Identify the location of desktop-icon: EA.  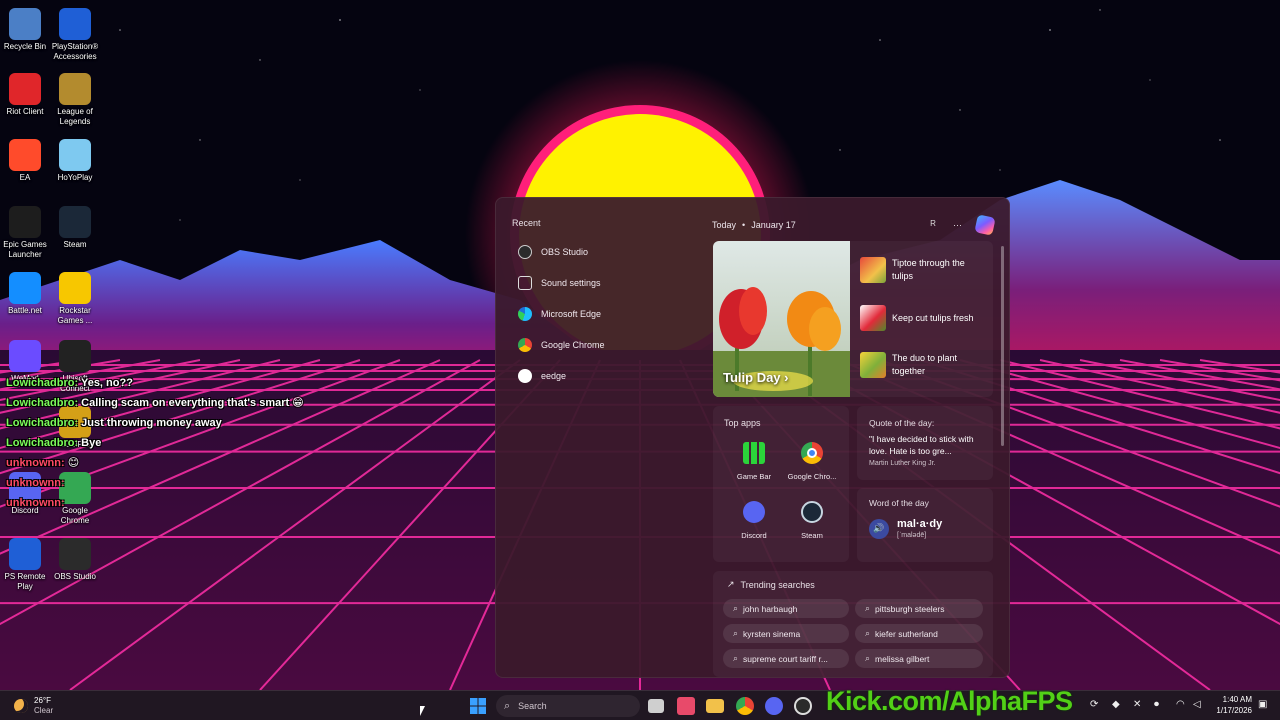
(25, 161).